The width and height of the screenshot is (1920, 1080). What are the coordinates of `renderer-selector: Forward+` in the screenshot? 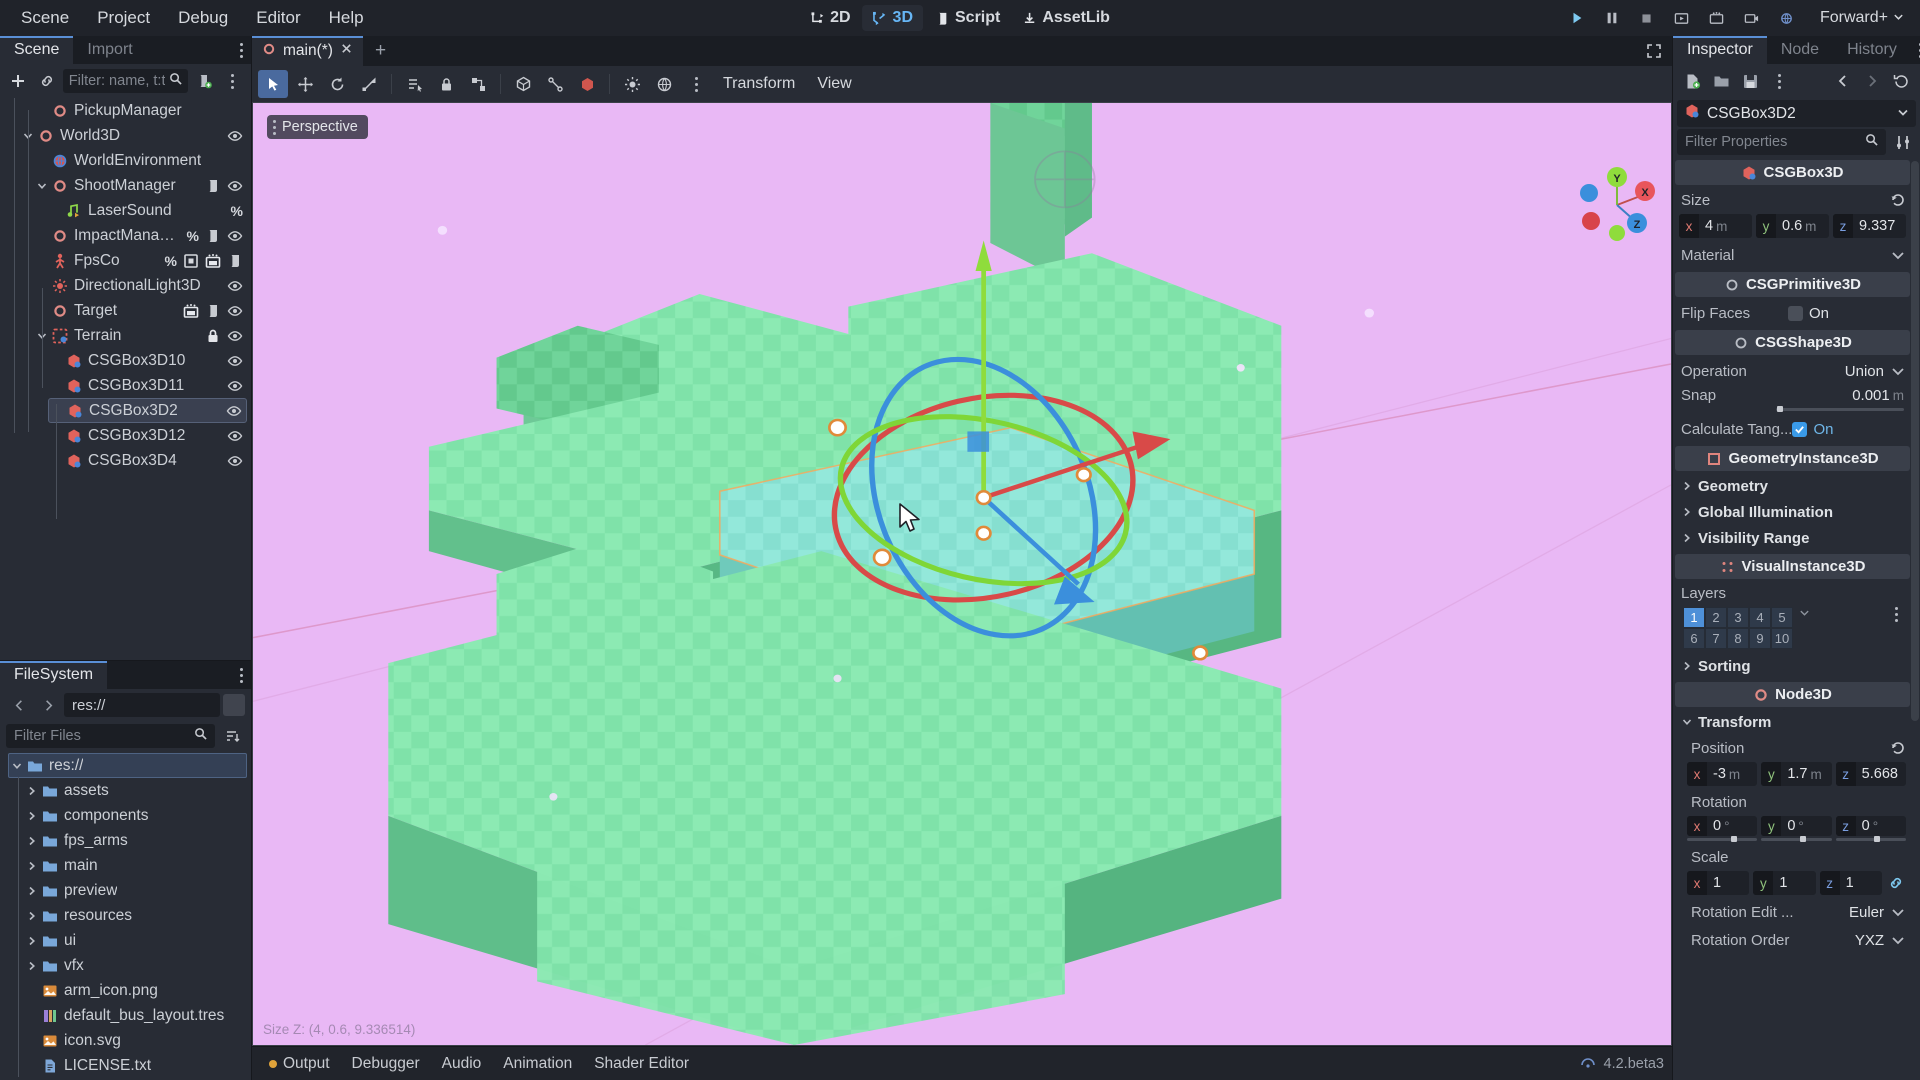 It's located at (1862, 18).